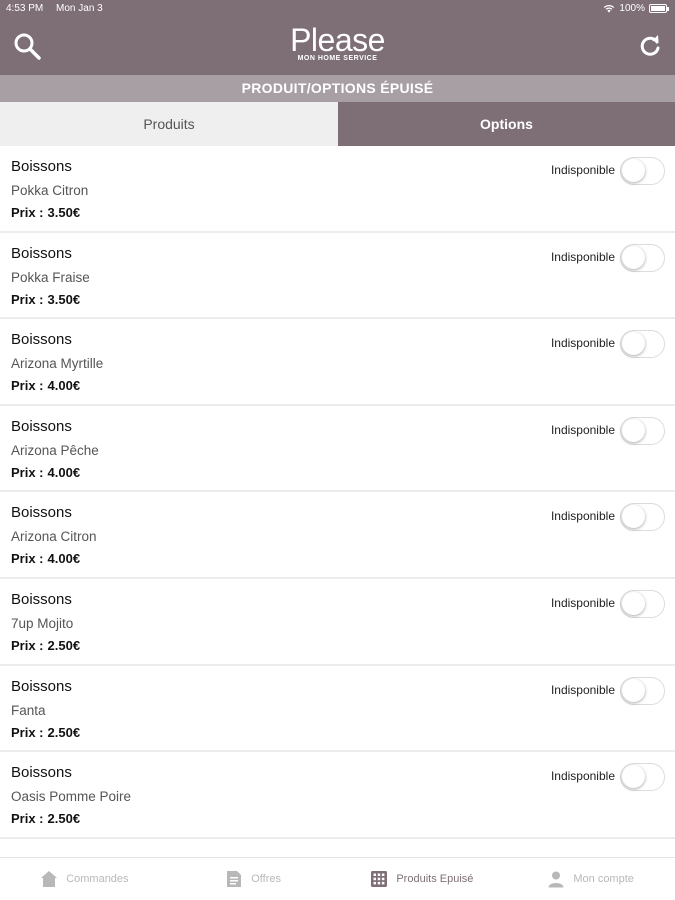 Image resolution: width=675 pixels, height=900 pixels. I want to click on list-item: Boissons Fanta Prix :2.50€ Indisponible, so click(337, 709).